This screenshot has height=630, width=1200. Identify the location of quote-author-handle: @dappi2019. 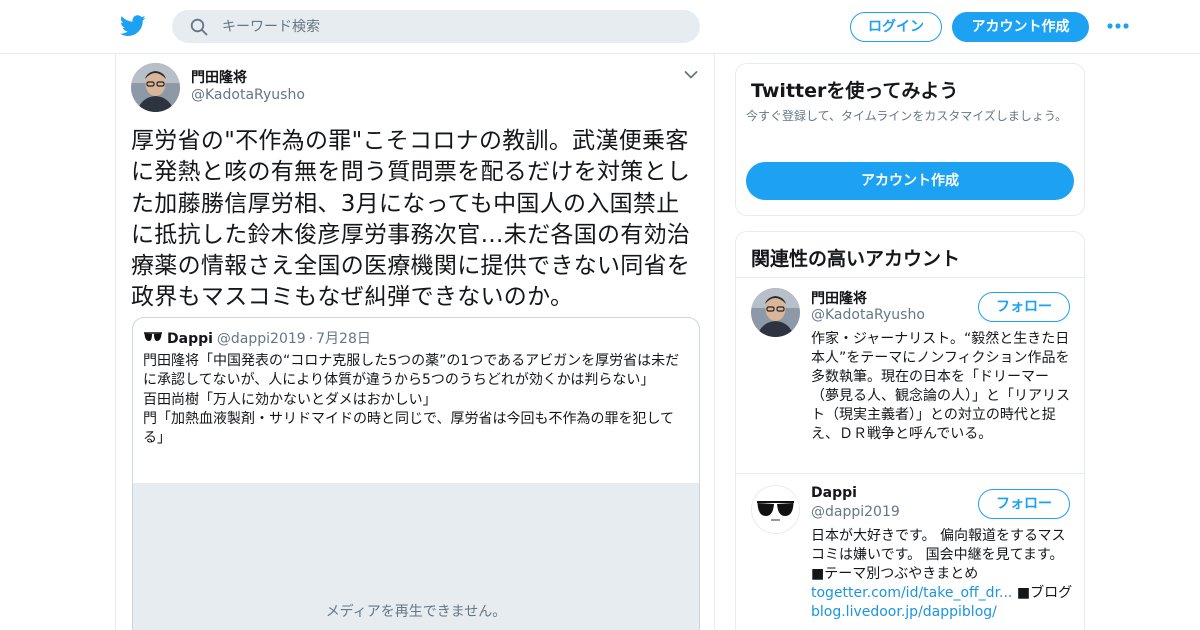
(261, 339).